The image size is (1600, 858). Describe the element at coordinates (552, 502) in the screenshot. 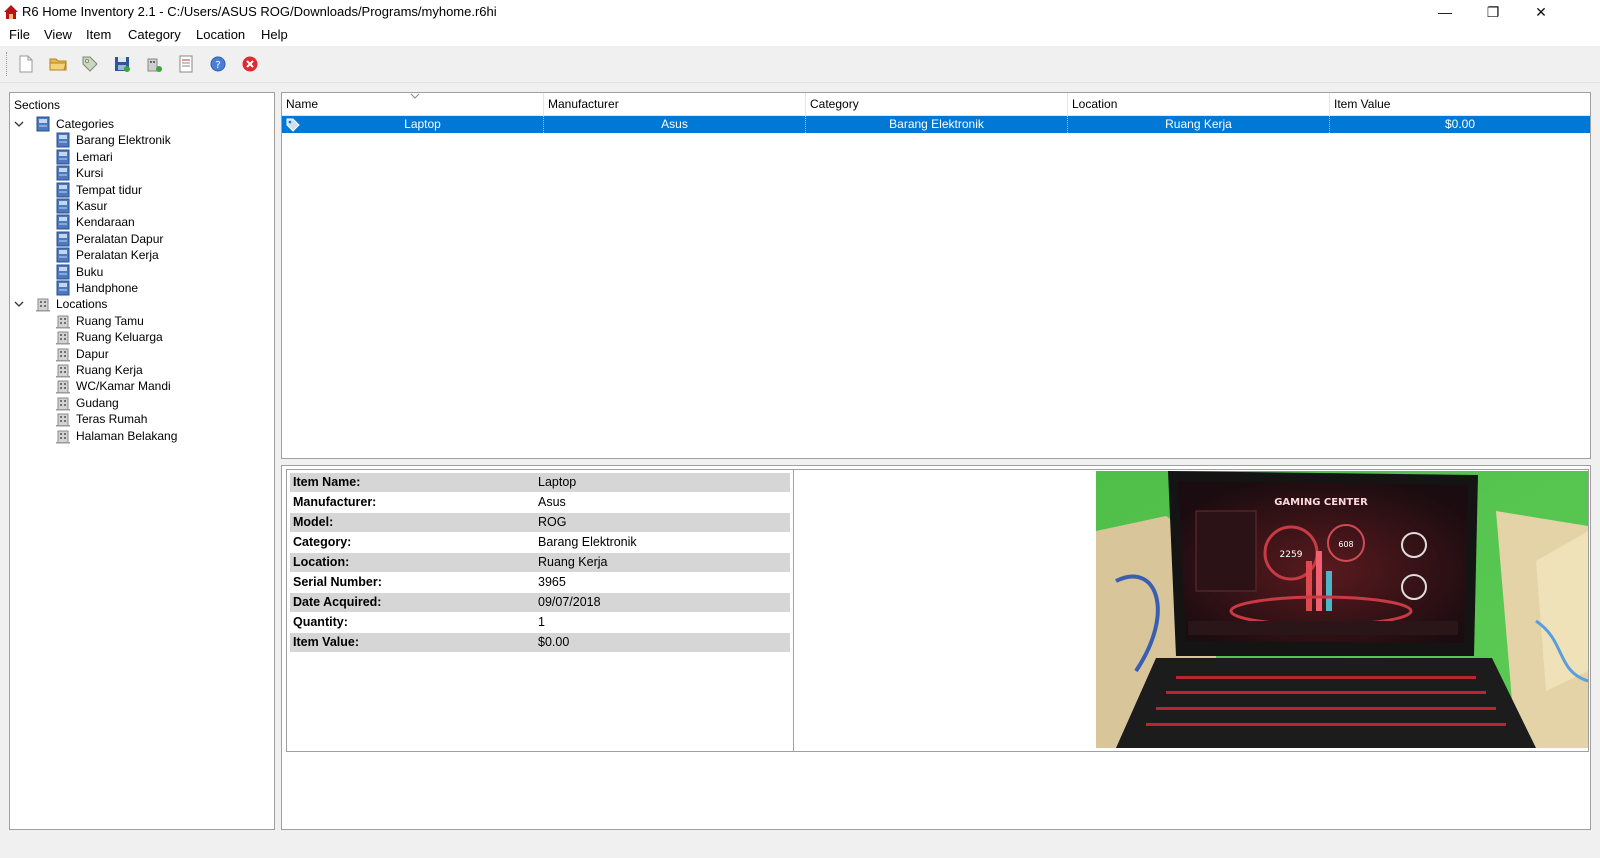

I see `detail-value: Asus` at that location.